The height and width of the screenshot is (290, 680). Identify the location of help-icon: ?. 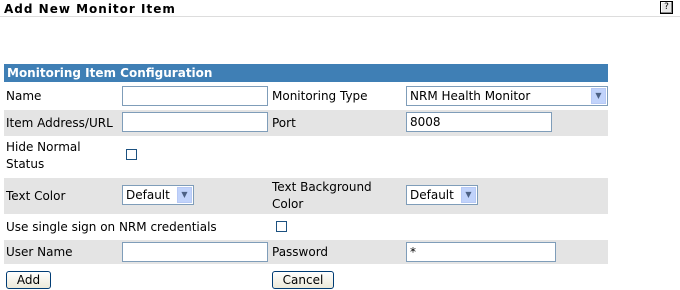
(666, 7).